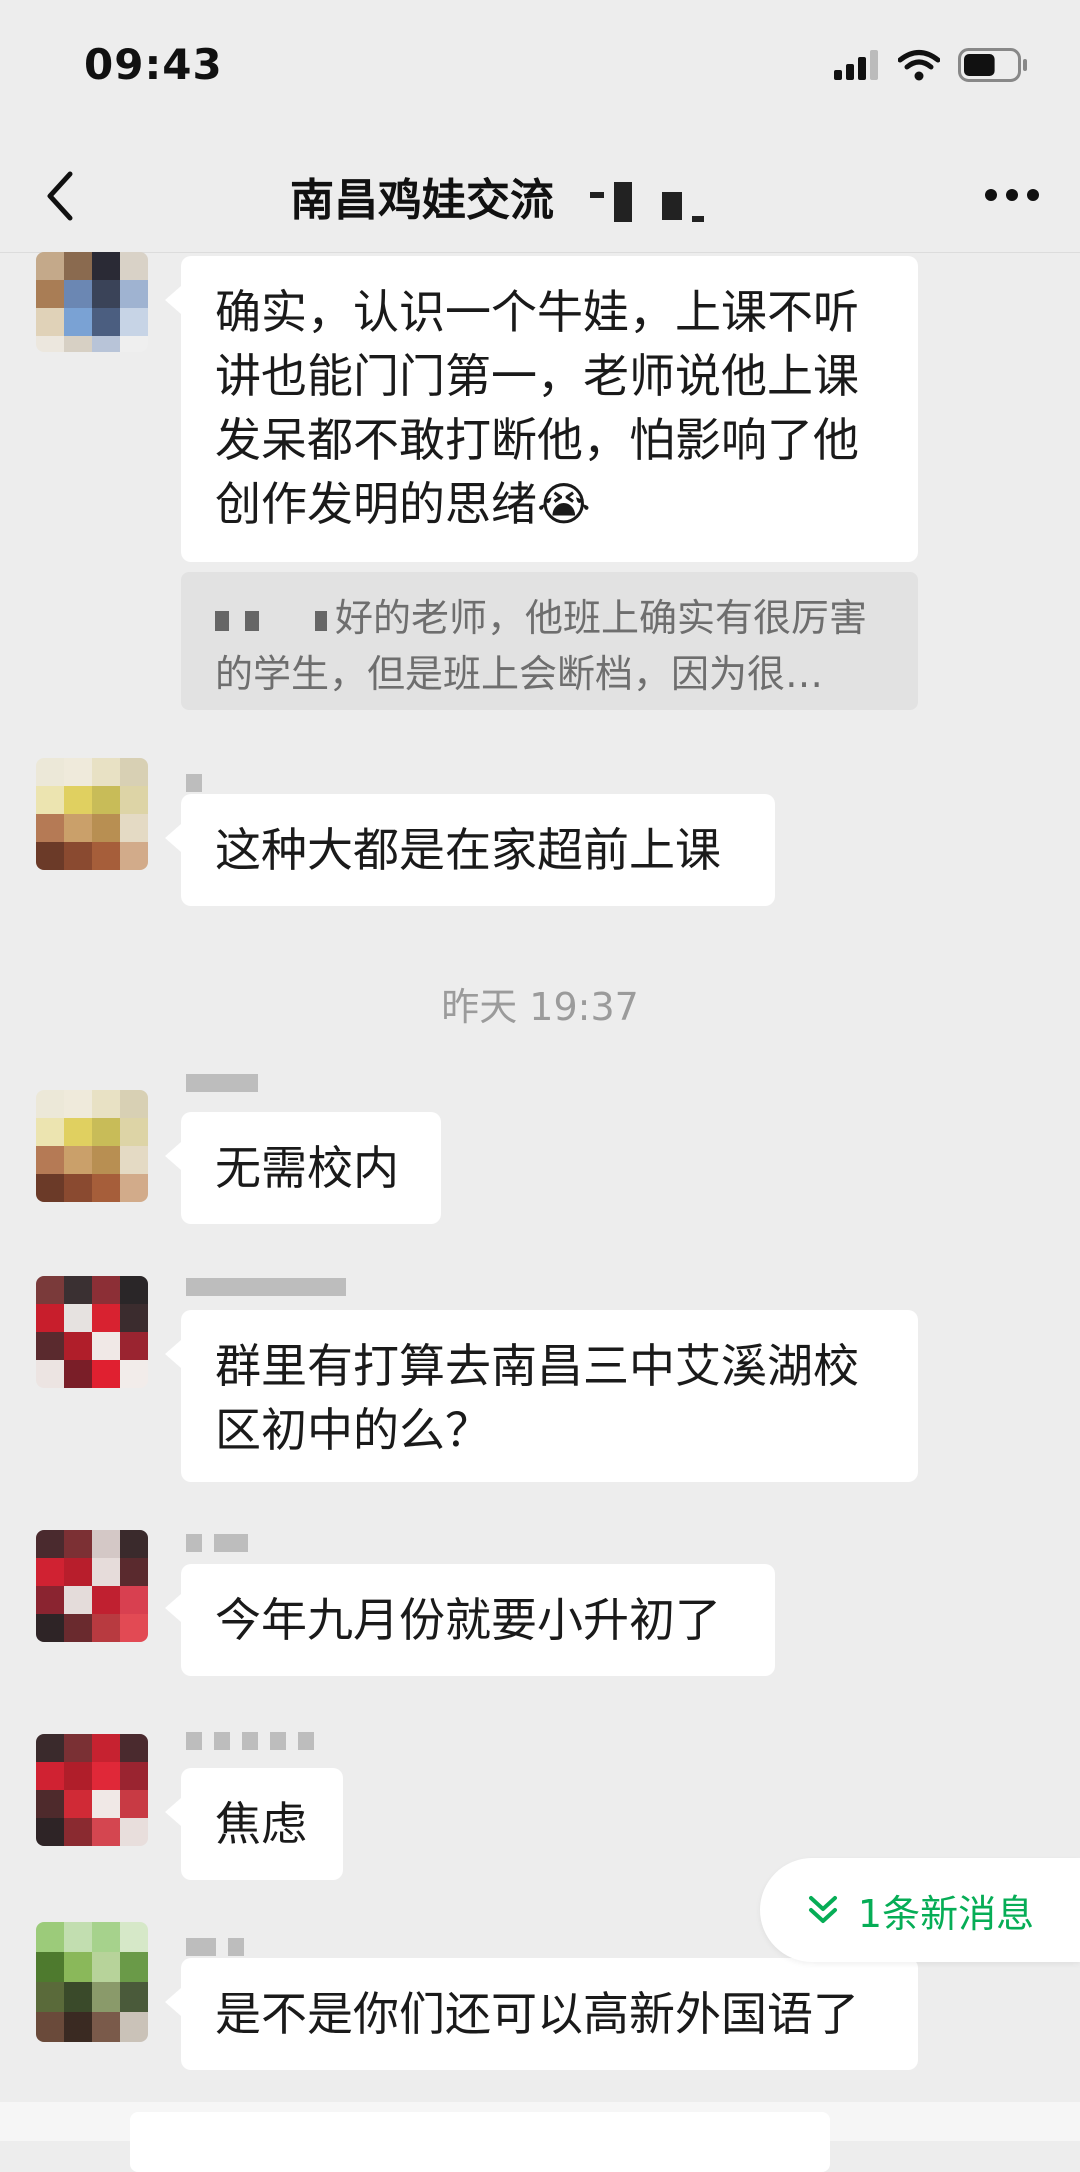  I want to click on message-text: 今年九月份就要小升初了, so click(468, 1620).